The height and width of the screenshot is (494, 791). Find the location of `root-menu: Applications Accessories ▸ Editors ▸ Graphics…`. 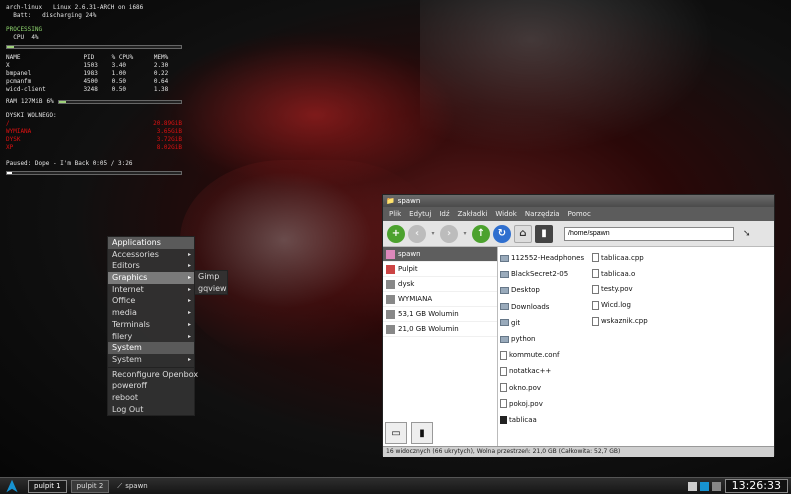

root-menu: Applications Accessories ▸ Editors ▸ Graphics… is located at coordinates (152, 326).